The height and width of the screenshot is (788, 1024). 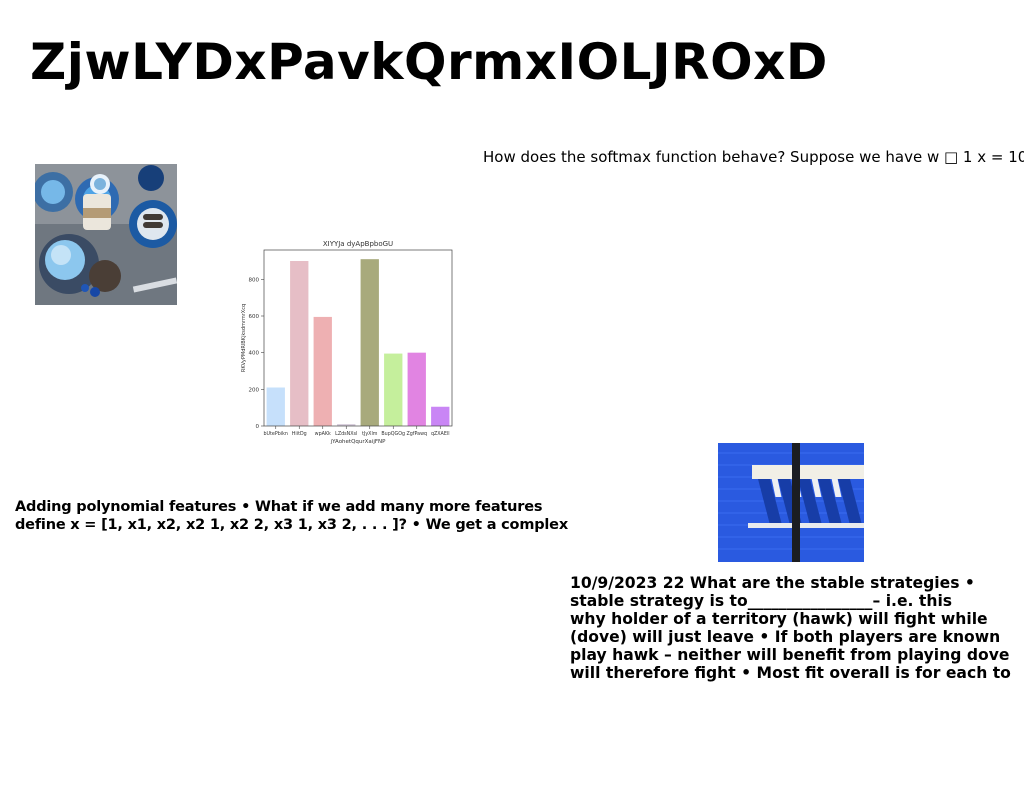 I want to click on blue-desserts-photo, so click(x=106, y=234).